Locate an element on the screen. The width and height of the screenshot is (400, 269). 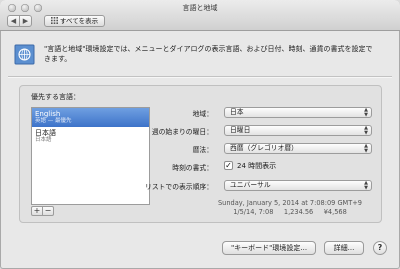
forward-arrow-icon: ▶ is located at coordinates (25, 21).